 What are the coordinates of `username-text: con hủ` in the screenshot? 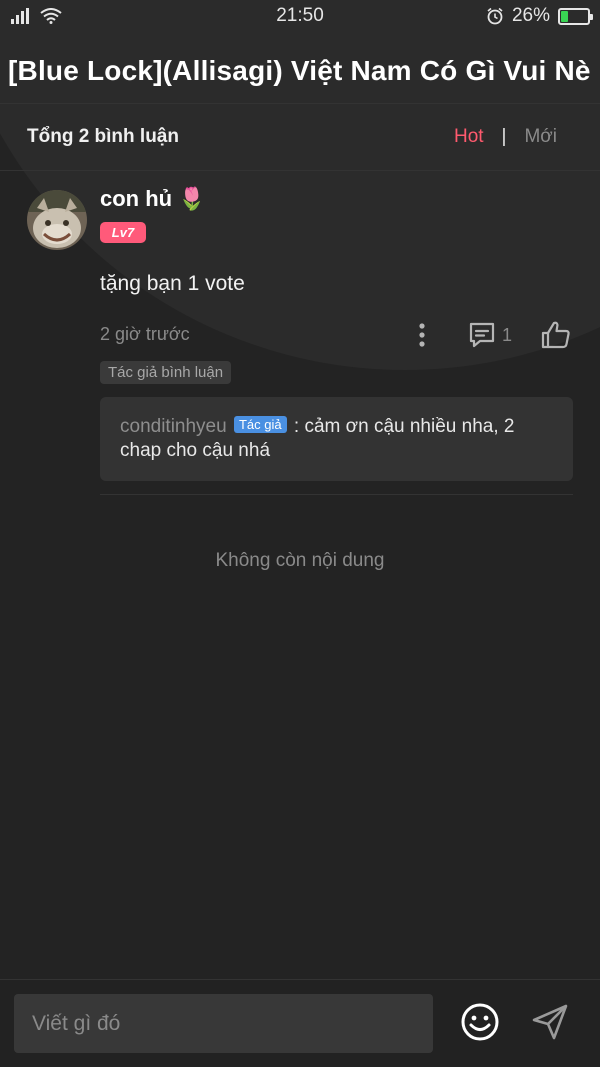 It's located at (136, 198).